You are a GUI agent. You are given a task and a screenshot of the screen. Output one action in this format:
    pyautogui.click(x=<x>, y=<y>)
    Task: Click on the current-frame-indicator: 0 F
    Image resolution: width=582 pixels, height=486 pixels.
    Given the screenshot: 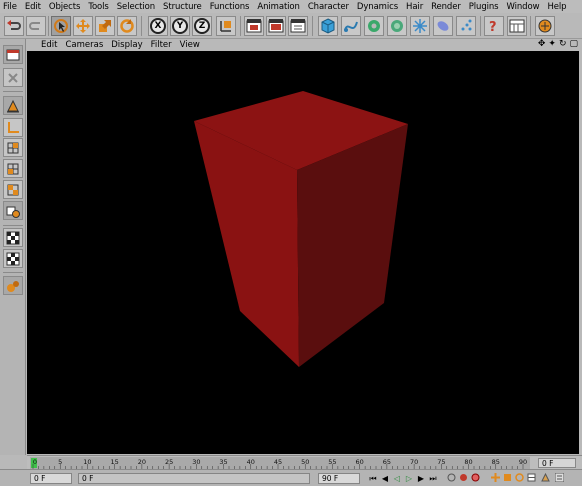 What is the action you would take?
    pyautogui.click(x=557, y=463)
    